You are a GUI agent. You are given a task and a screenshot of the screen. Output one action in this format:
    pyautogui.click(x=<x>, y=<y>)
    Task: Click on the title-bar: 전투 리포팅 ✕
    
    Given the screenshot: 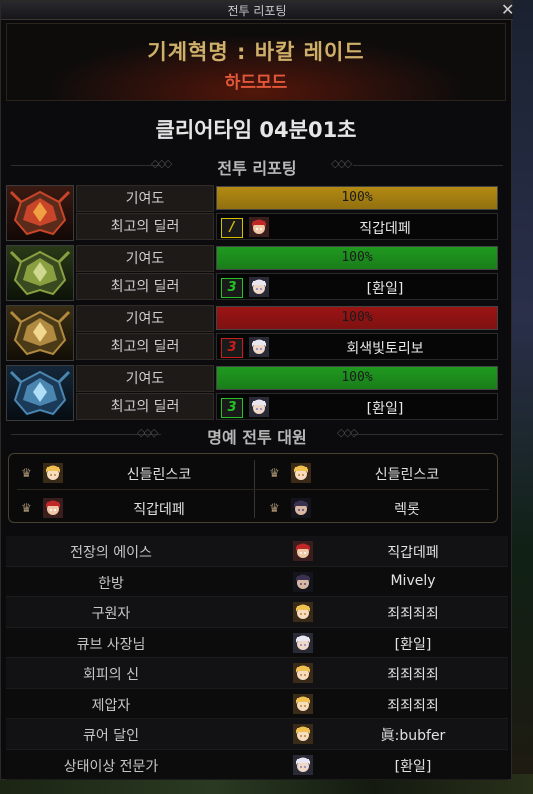 What is the action you would take?
    pyautogui.click(x=257, y=10)
    